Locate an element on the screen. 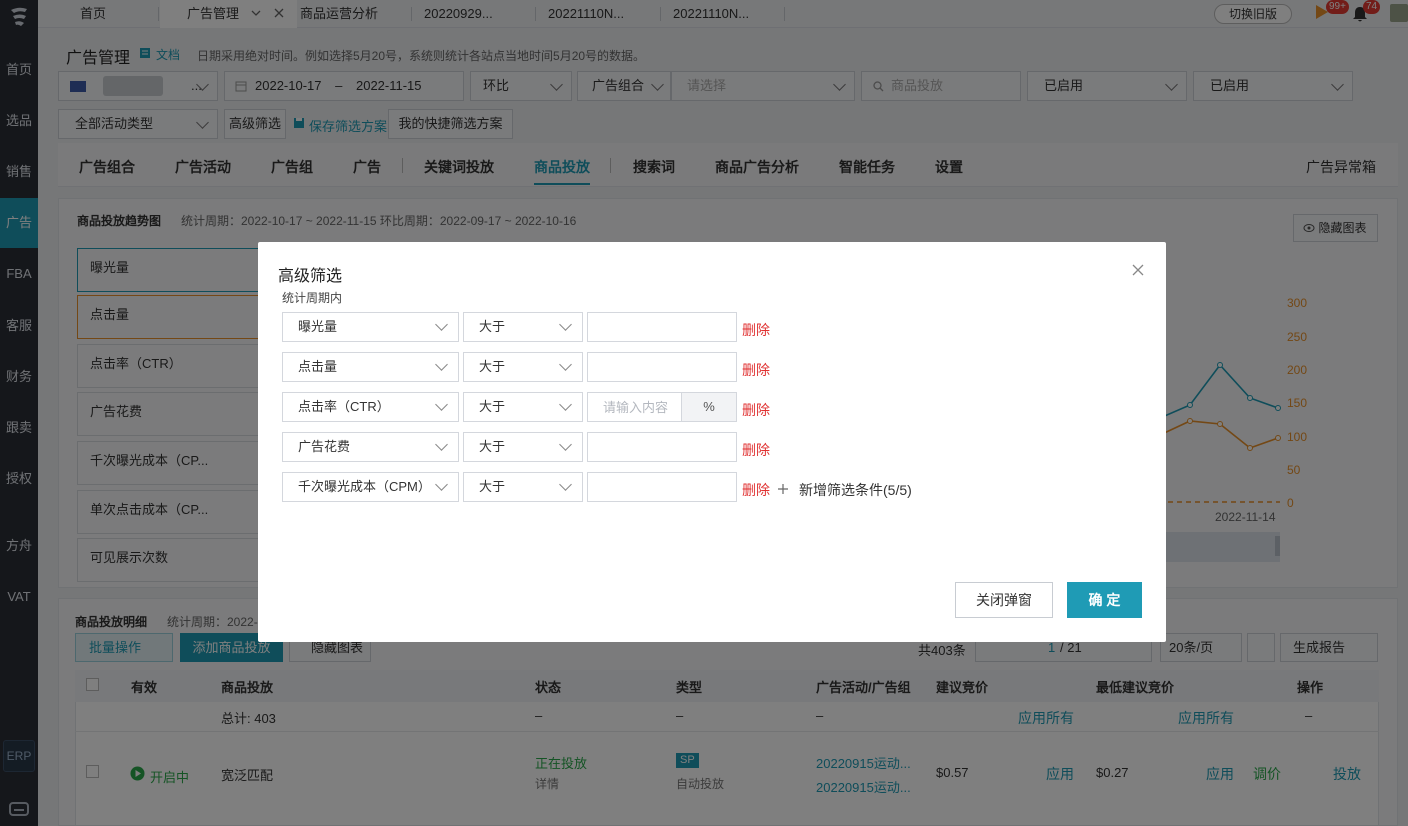 This screenshot has height=826, width=1408. condition-5-value is located at coordinates (669, 487).